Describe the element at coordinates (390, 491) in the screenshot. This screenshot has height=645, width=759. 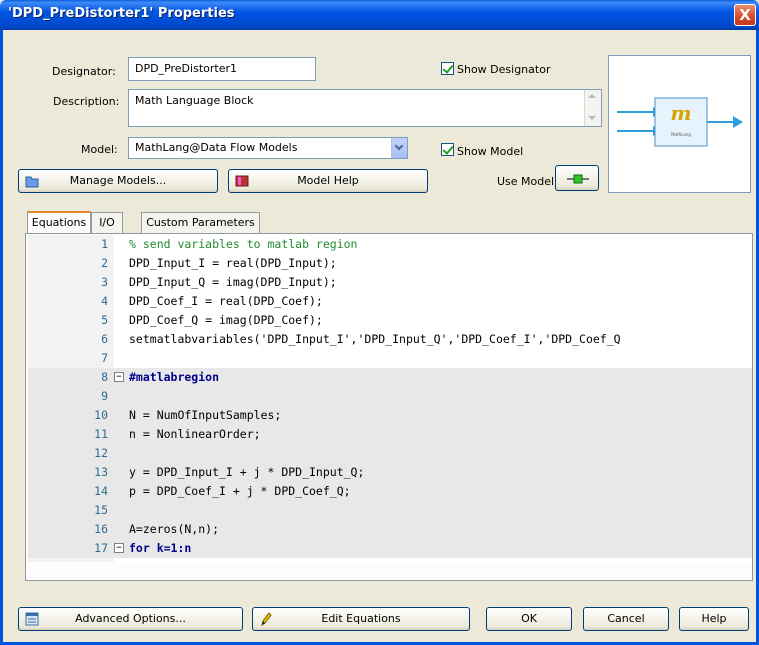
I see `code-line: 14 p = DPD_Coef_I + j * DPD_Coef_Q;` at that location.